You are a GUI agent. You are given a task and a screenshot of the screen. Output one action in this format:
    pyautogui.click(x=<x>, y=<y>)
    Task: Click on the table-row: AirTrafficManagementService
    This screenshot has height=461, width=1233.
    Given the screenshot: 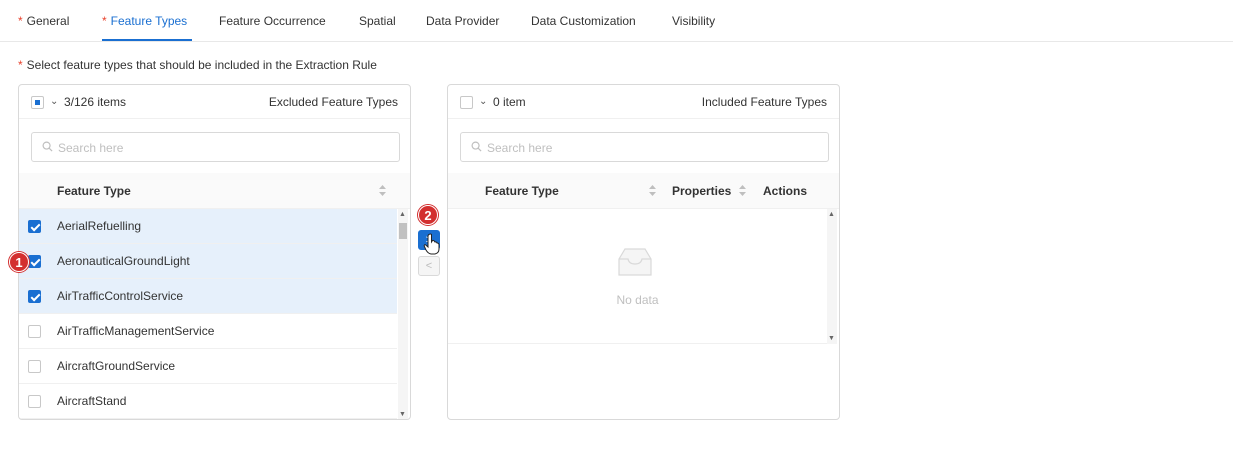 What is the action you would take?
    pyautogui.click(x=208, y=331)
    